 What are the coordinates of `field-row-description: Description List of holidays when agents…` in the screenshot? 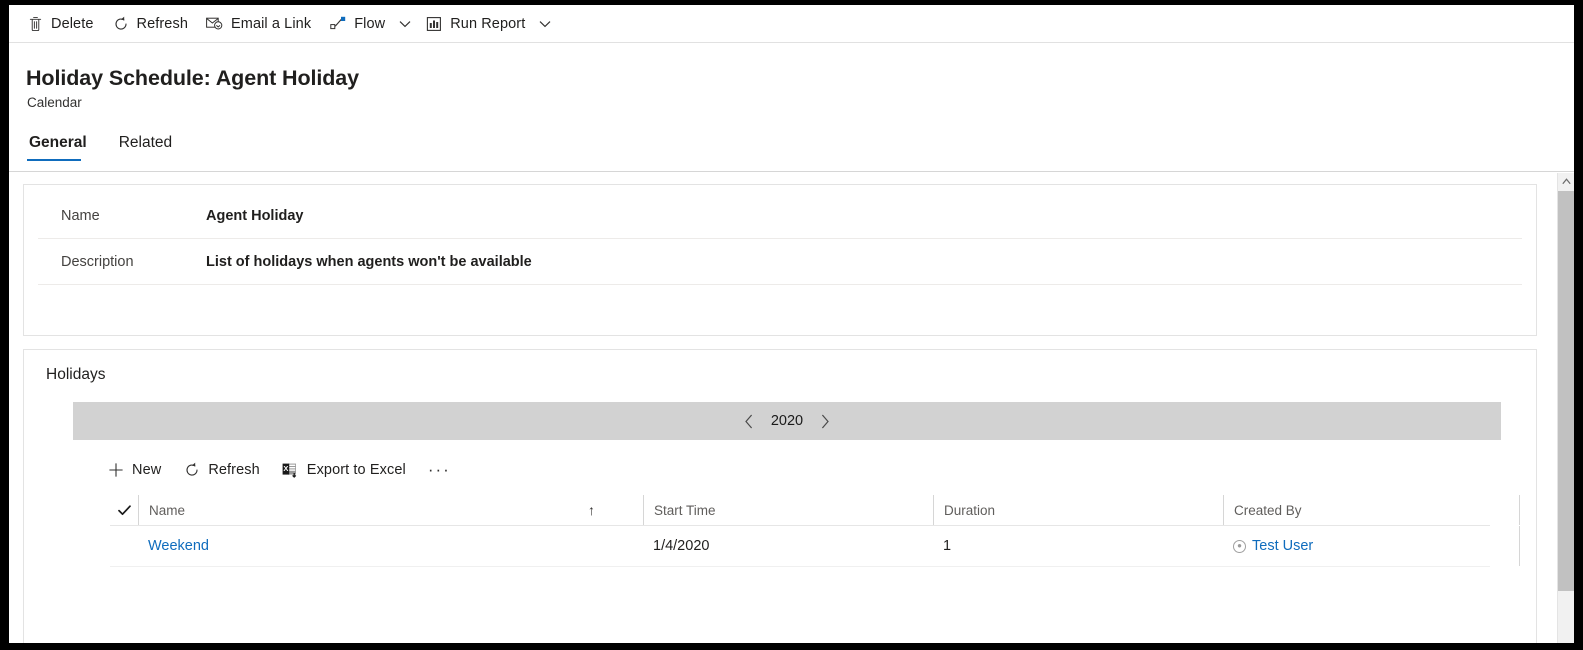 It's located at (780, 262).